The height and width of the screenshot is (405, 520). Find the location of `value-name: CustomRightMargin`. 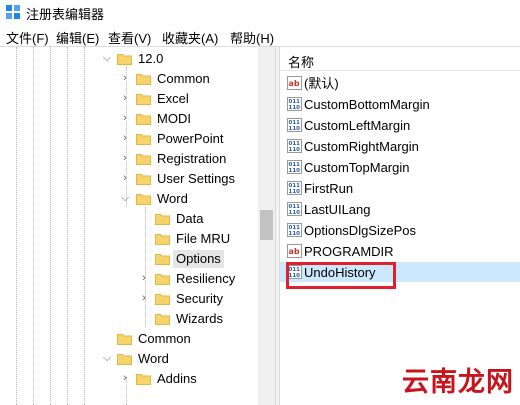

value-name: CustomRightMargin is located at coordinates (361, 146).